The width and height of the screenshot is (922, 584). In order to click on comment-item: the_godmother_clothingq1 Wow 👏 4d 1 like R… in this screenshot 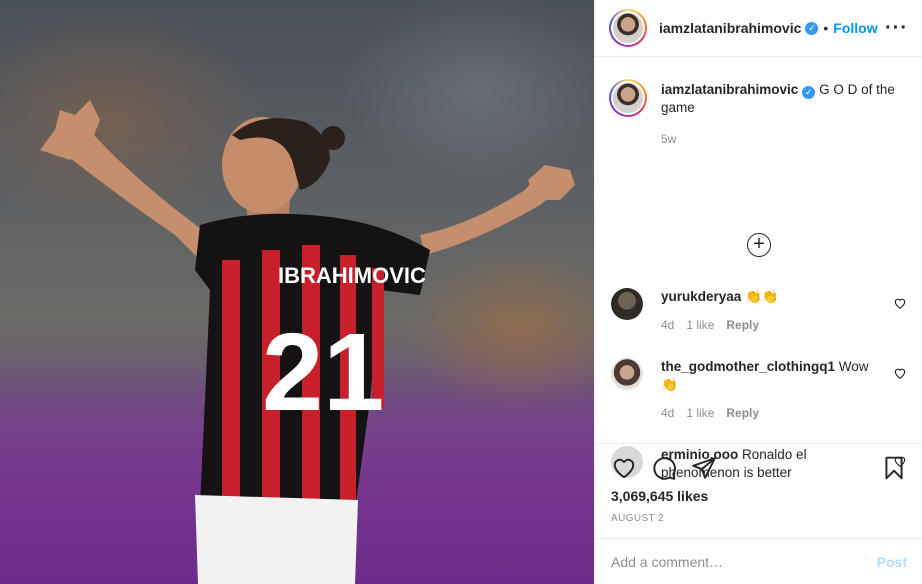, I will do `click(759, 390)`.